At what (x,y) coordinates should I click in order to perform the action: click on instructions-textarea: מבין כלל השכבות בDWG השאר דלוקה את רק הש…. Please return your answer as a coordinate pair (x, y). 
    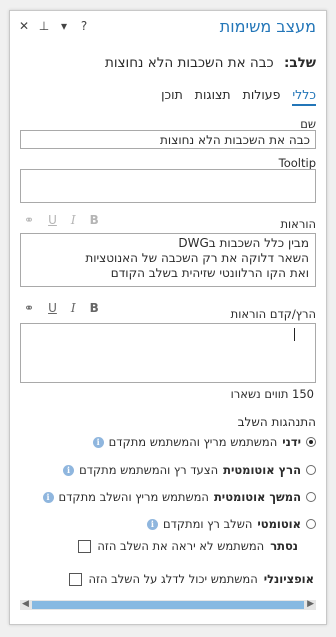
    Looking at the image, I should click on (168, 260).